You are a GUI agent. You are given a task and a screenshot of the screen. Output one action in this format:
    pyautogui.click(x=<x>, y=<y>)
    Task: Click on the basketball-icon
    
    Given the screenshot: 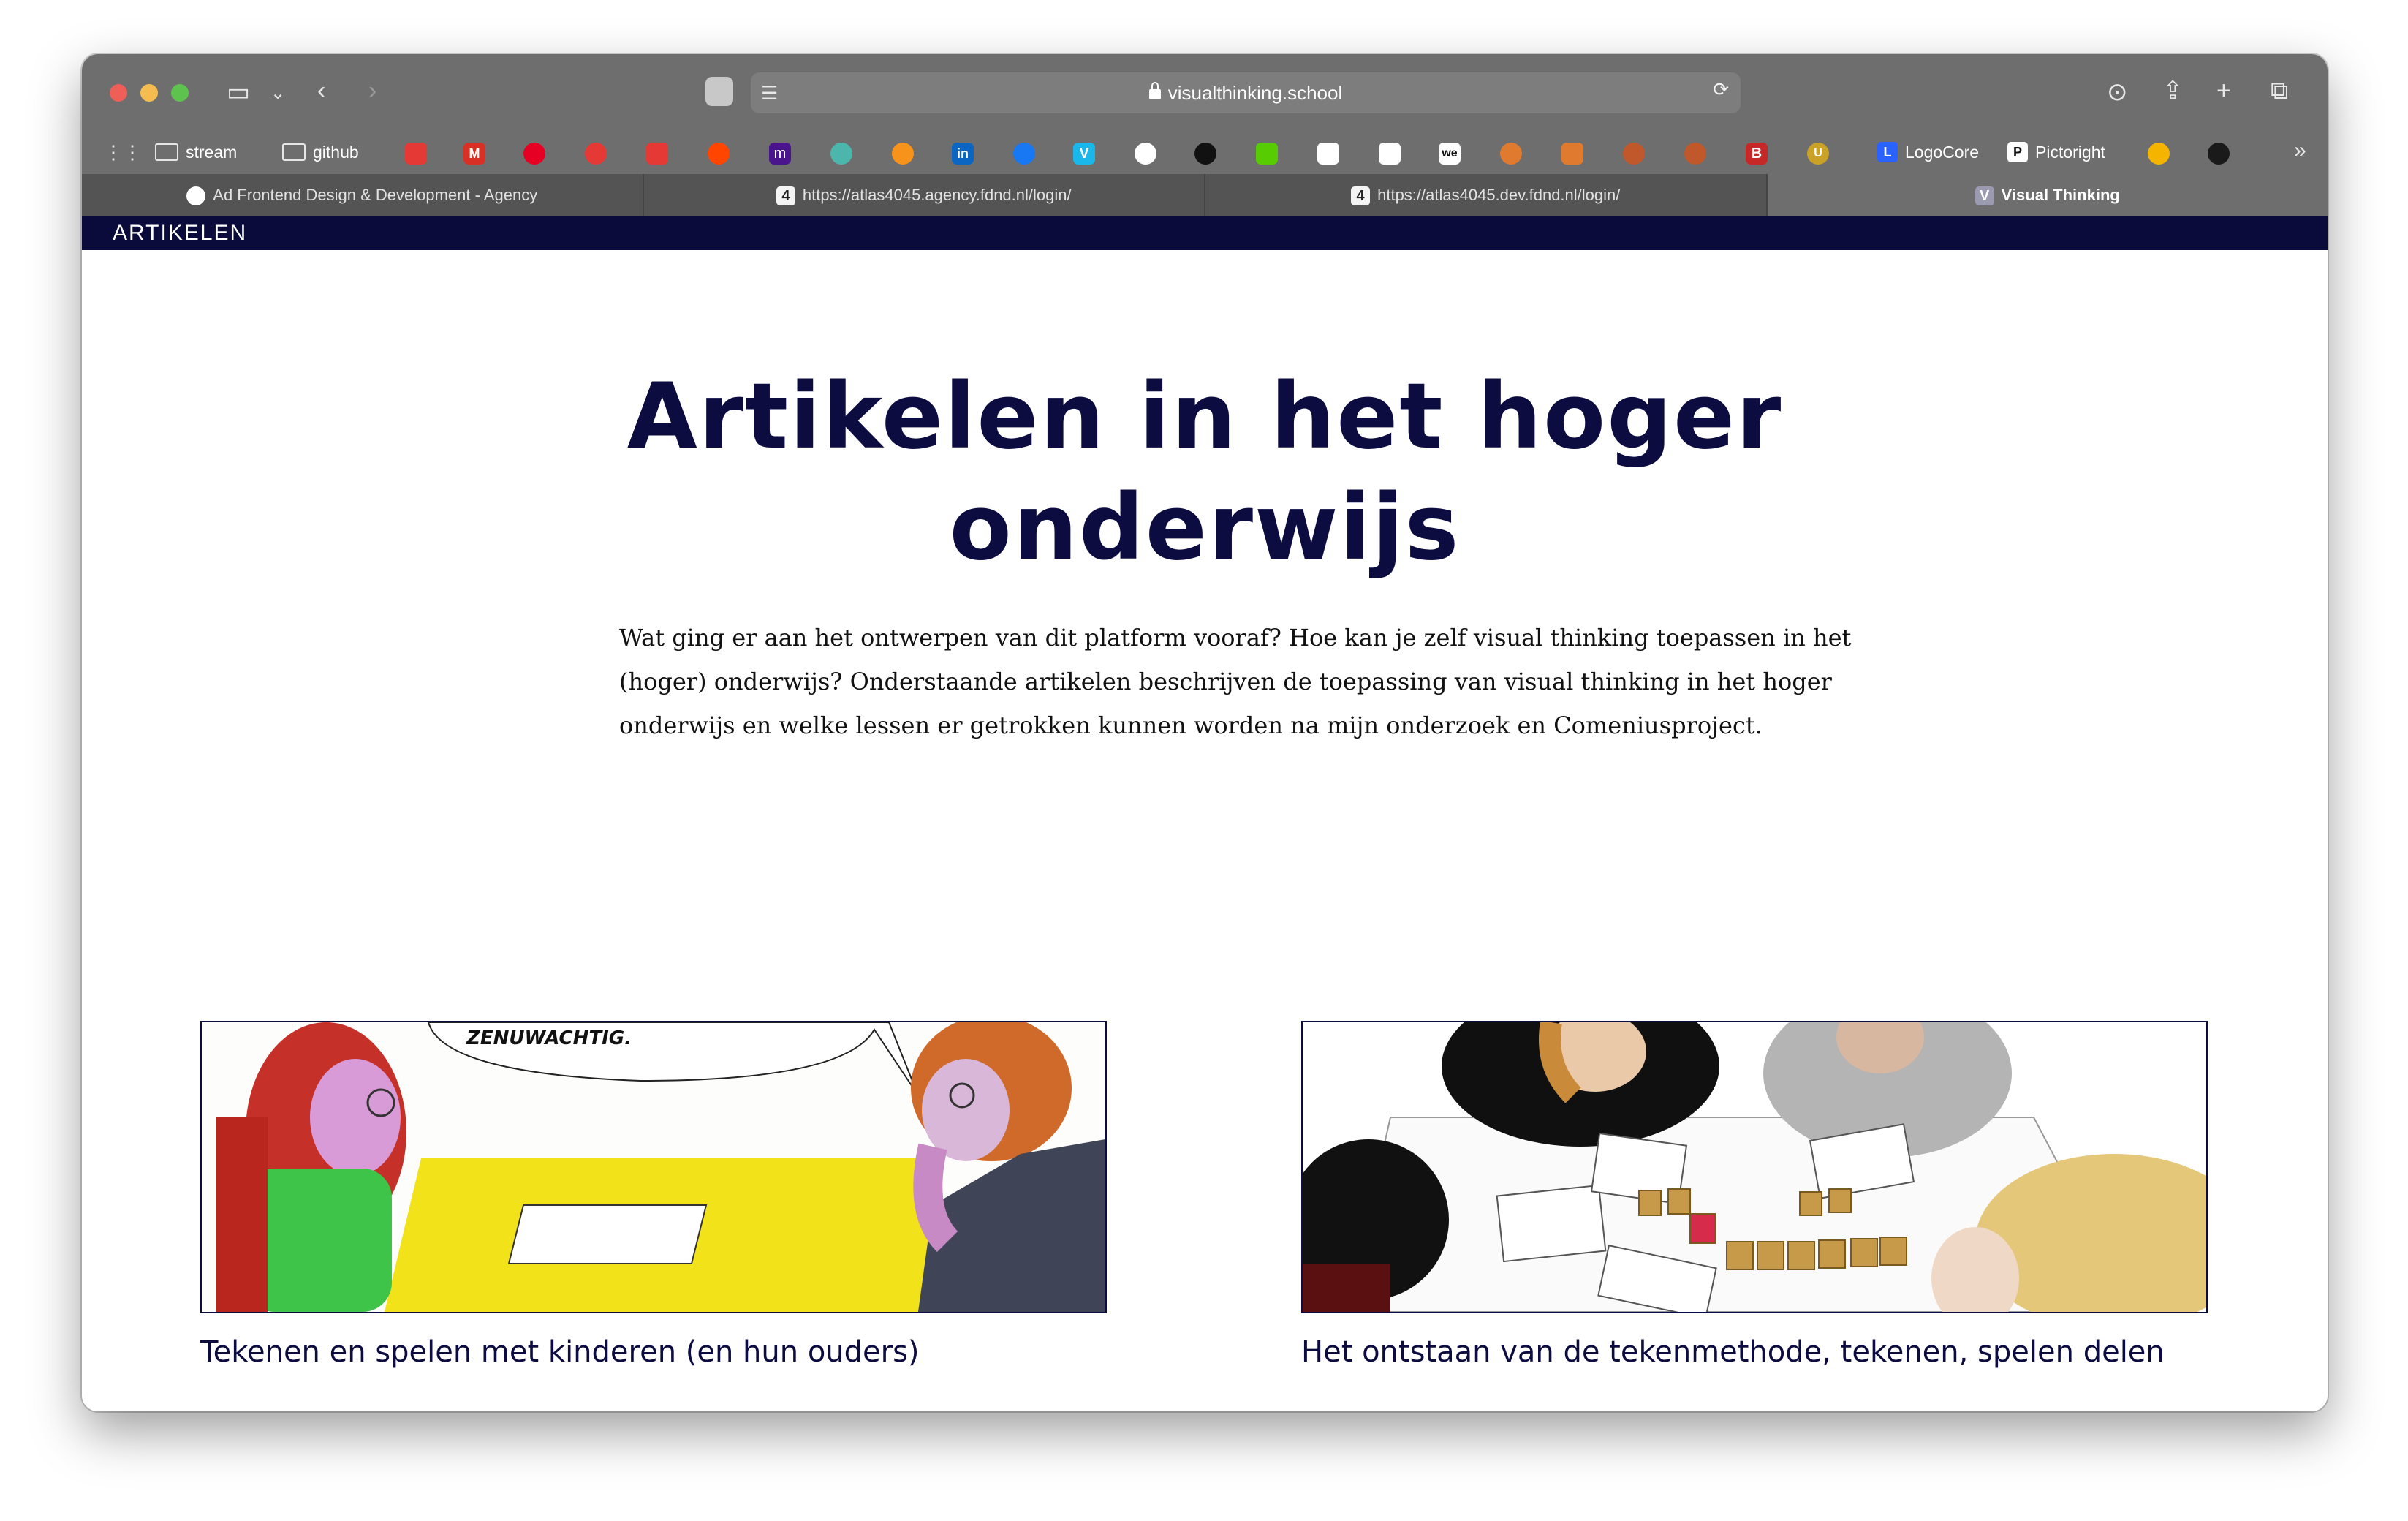 What is the action you would take?
    pyautogui.click(x=1634, y=154)
    